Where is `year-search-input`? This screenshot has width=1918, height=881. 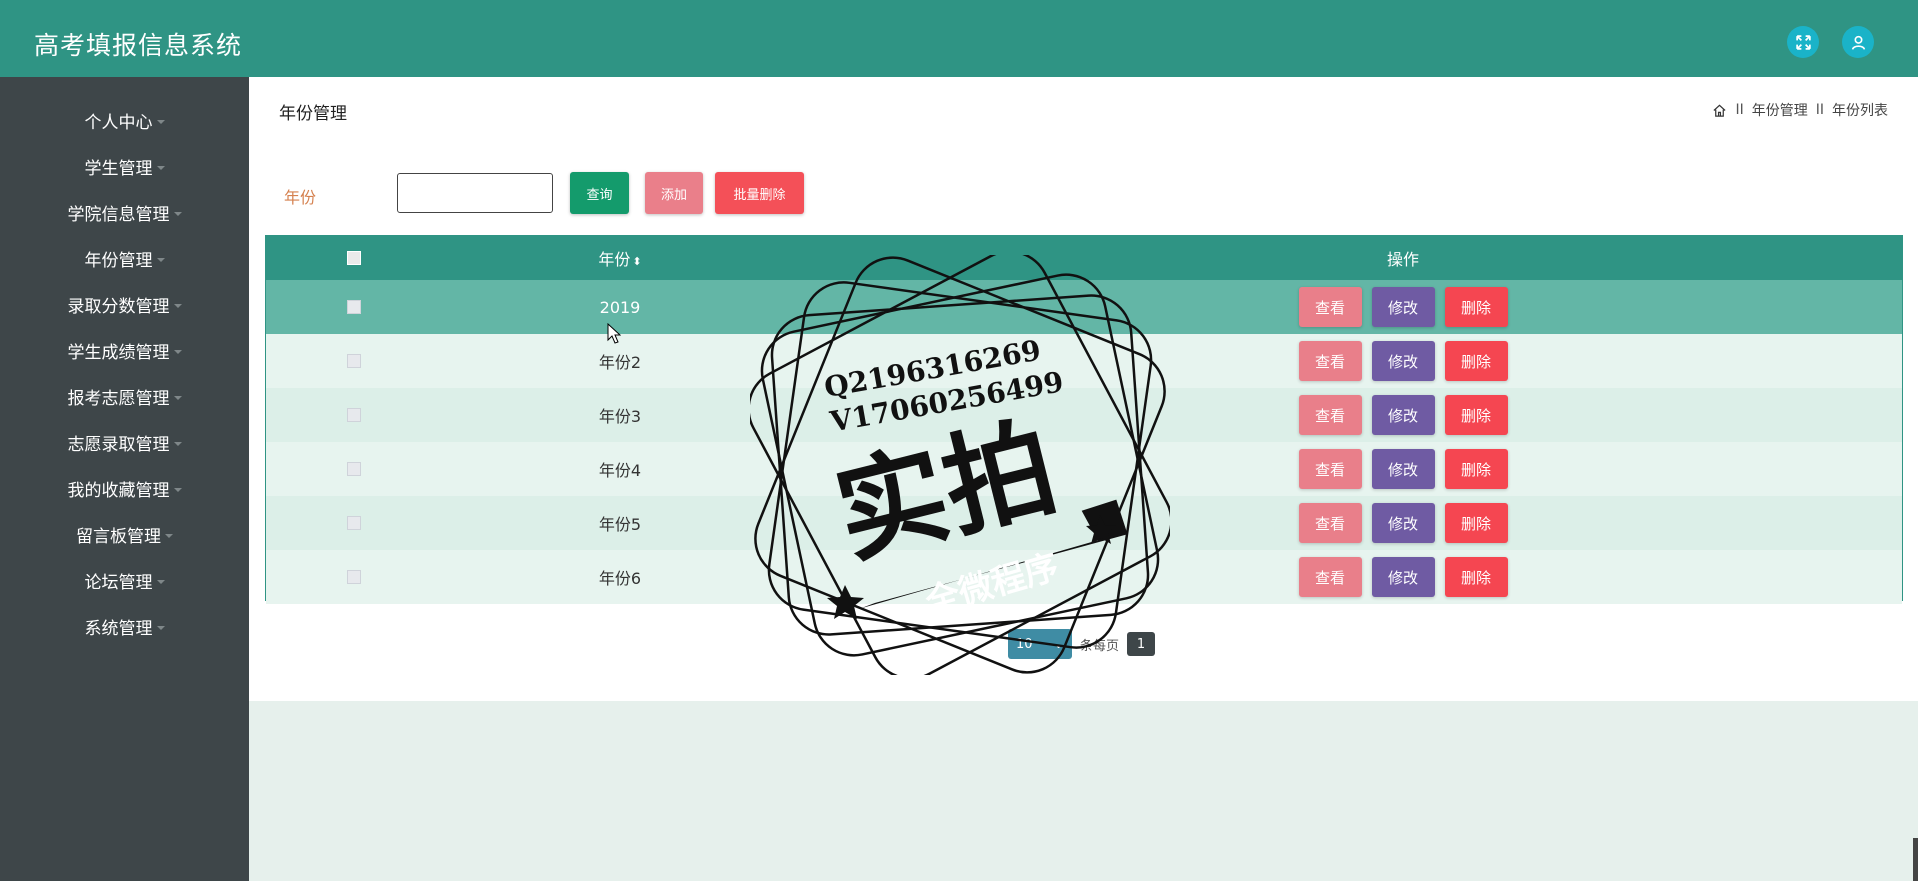 year-search-input is located at coordinates (475, 193).